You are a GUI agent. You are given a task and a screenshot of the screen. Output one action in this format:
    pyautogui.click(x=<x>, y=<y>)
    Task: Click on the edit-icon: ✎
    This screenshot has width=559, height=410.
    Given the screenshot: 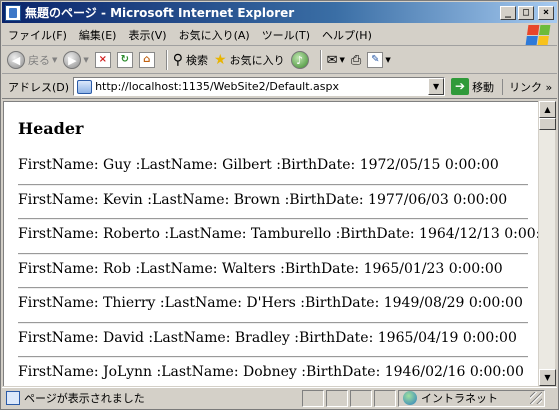 What is the action you would take?
    pyautogui.click(x=375, y=60)
    